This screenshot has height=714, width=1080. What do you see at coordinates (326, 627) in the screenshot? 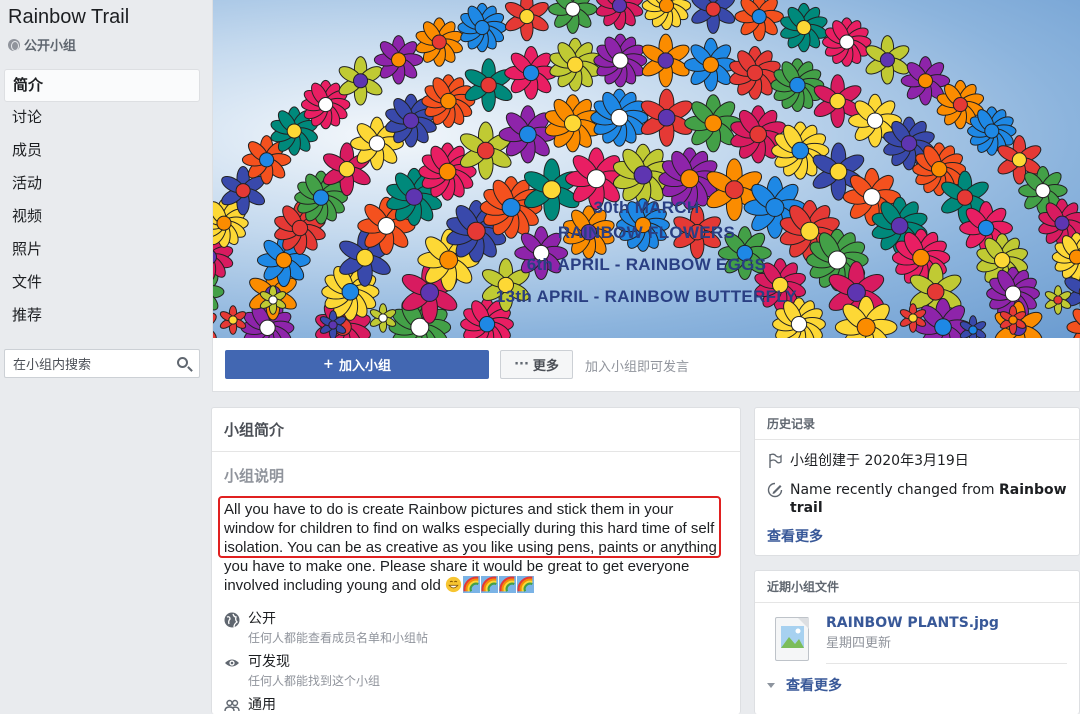
I see `info-public: 公开 任何人都能查看成员名单和小组帖` at bounding box center [326, 627].